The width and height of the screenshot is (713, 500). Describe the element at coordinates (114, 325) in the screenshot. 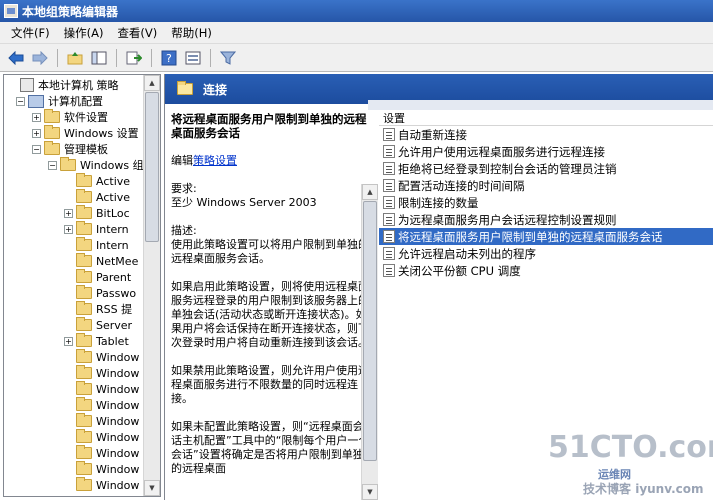

I see `tree-node-label: Server` at that location.